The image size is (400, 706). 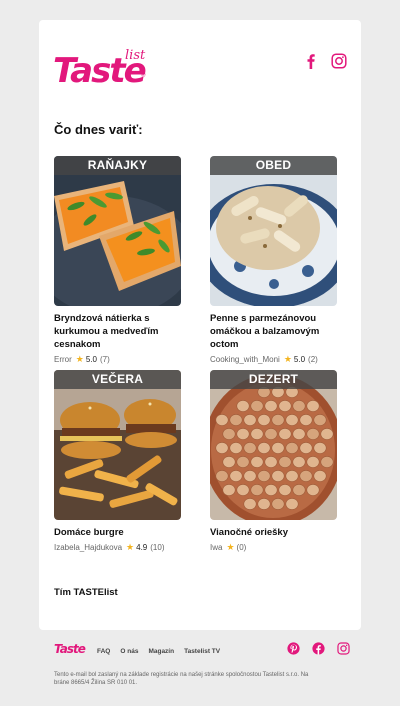 What do you see at coordinates (117, 165) in the screenshot?
I see `category-badge: RAŇAJKY` at bounding box center [117, 165].